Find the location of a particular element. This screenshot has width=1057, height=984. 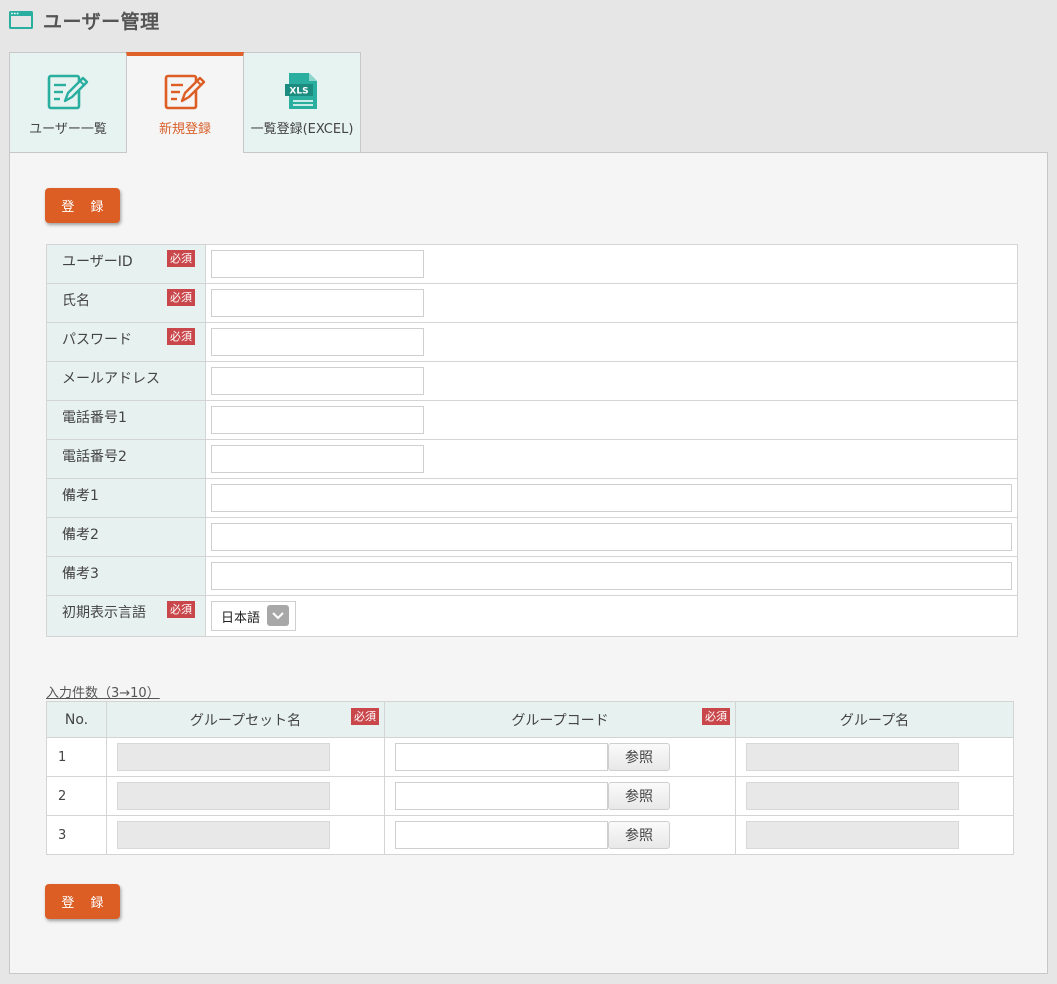

language-label: 初期表示言語 is located at coordinates (104, 613).